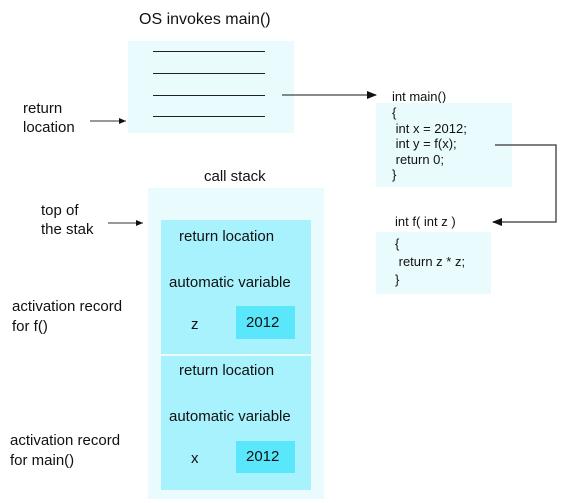 The height and width of the screenshot is (503, 564). I want to click on call-f-arrow, so click(524, 185).